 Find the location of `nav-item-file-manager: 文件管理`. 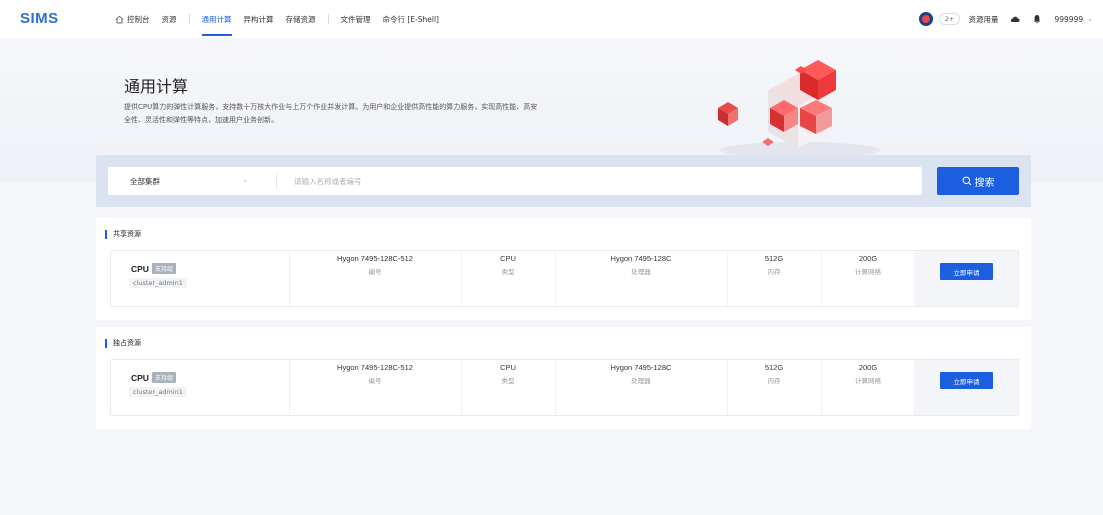

nav-item-file-manager: 文件管理 is located at coordinates (356, 19).